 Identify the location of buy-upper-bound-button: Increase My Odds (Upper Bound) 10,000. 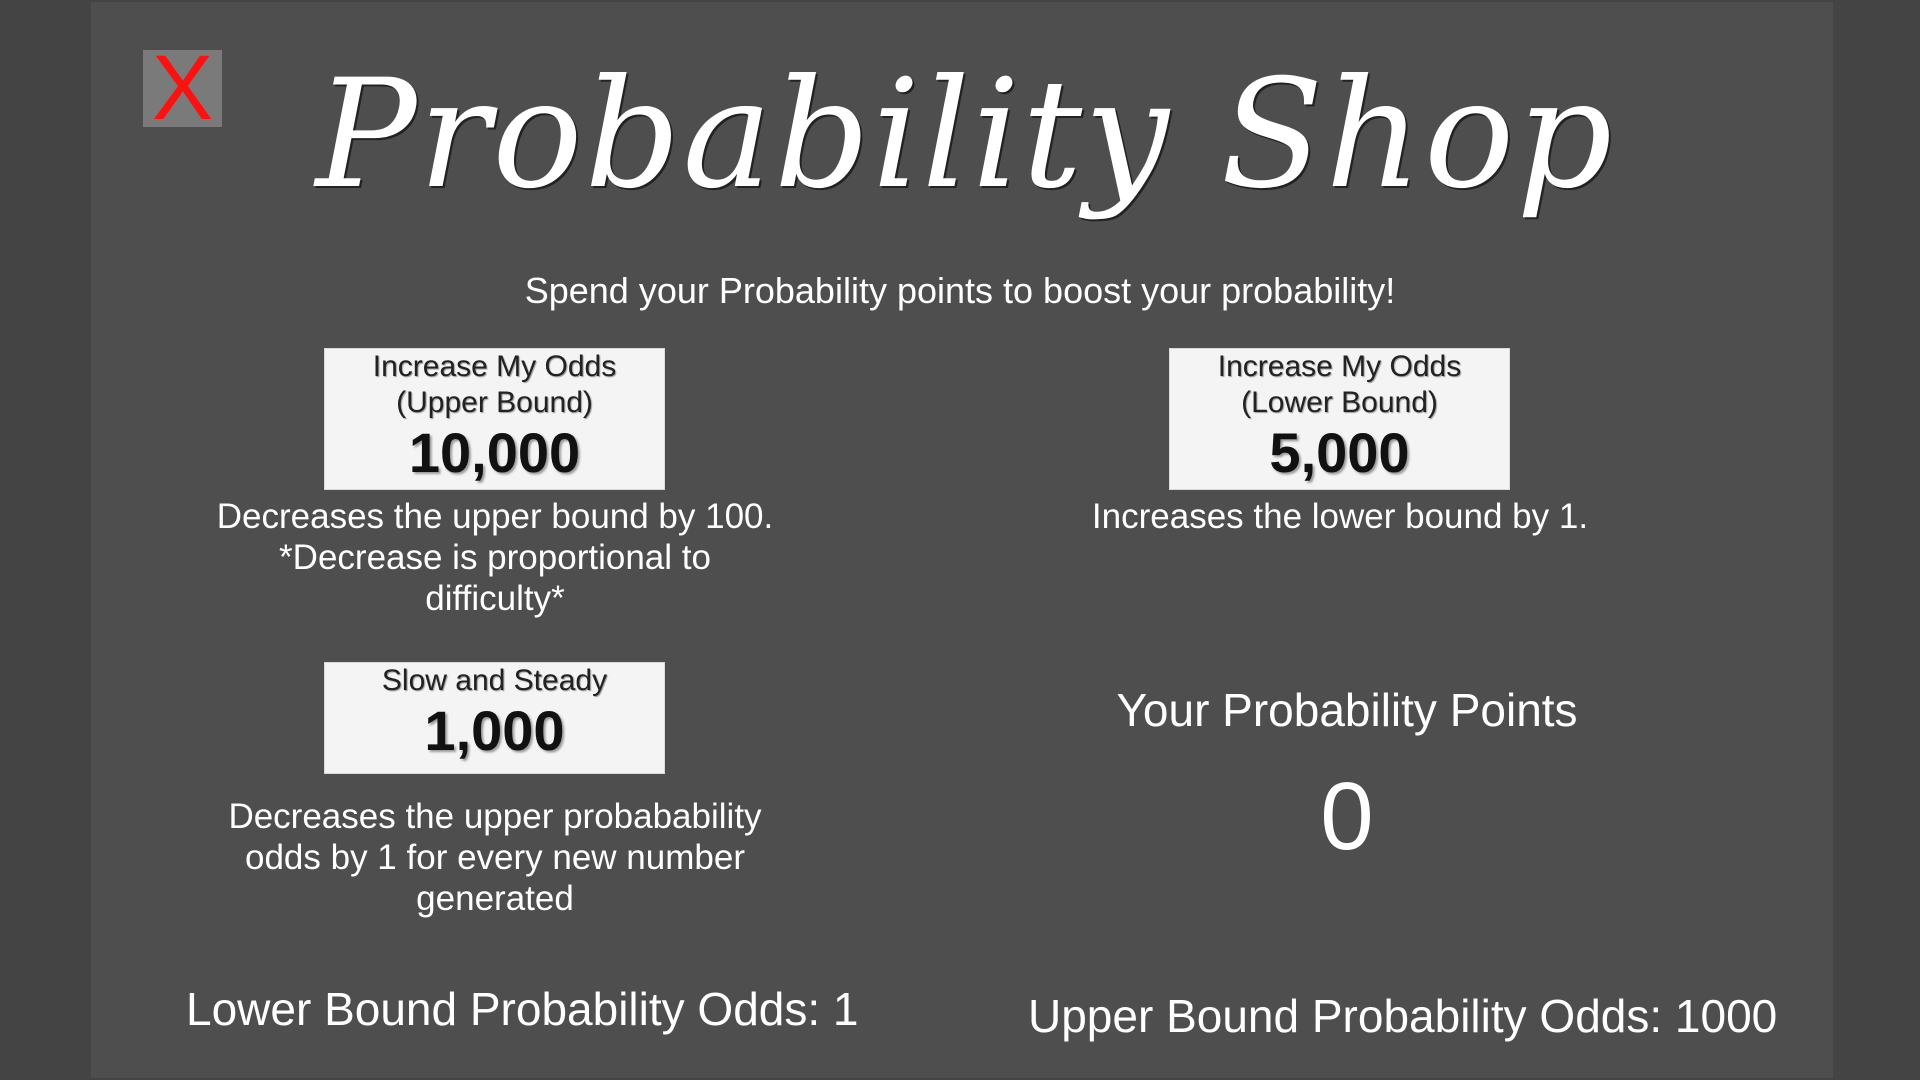
(494, 419).